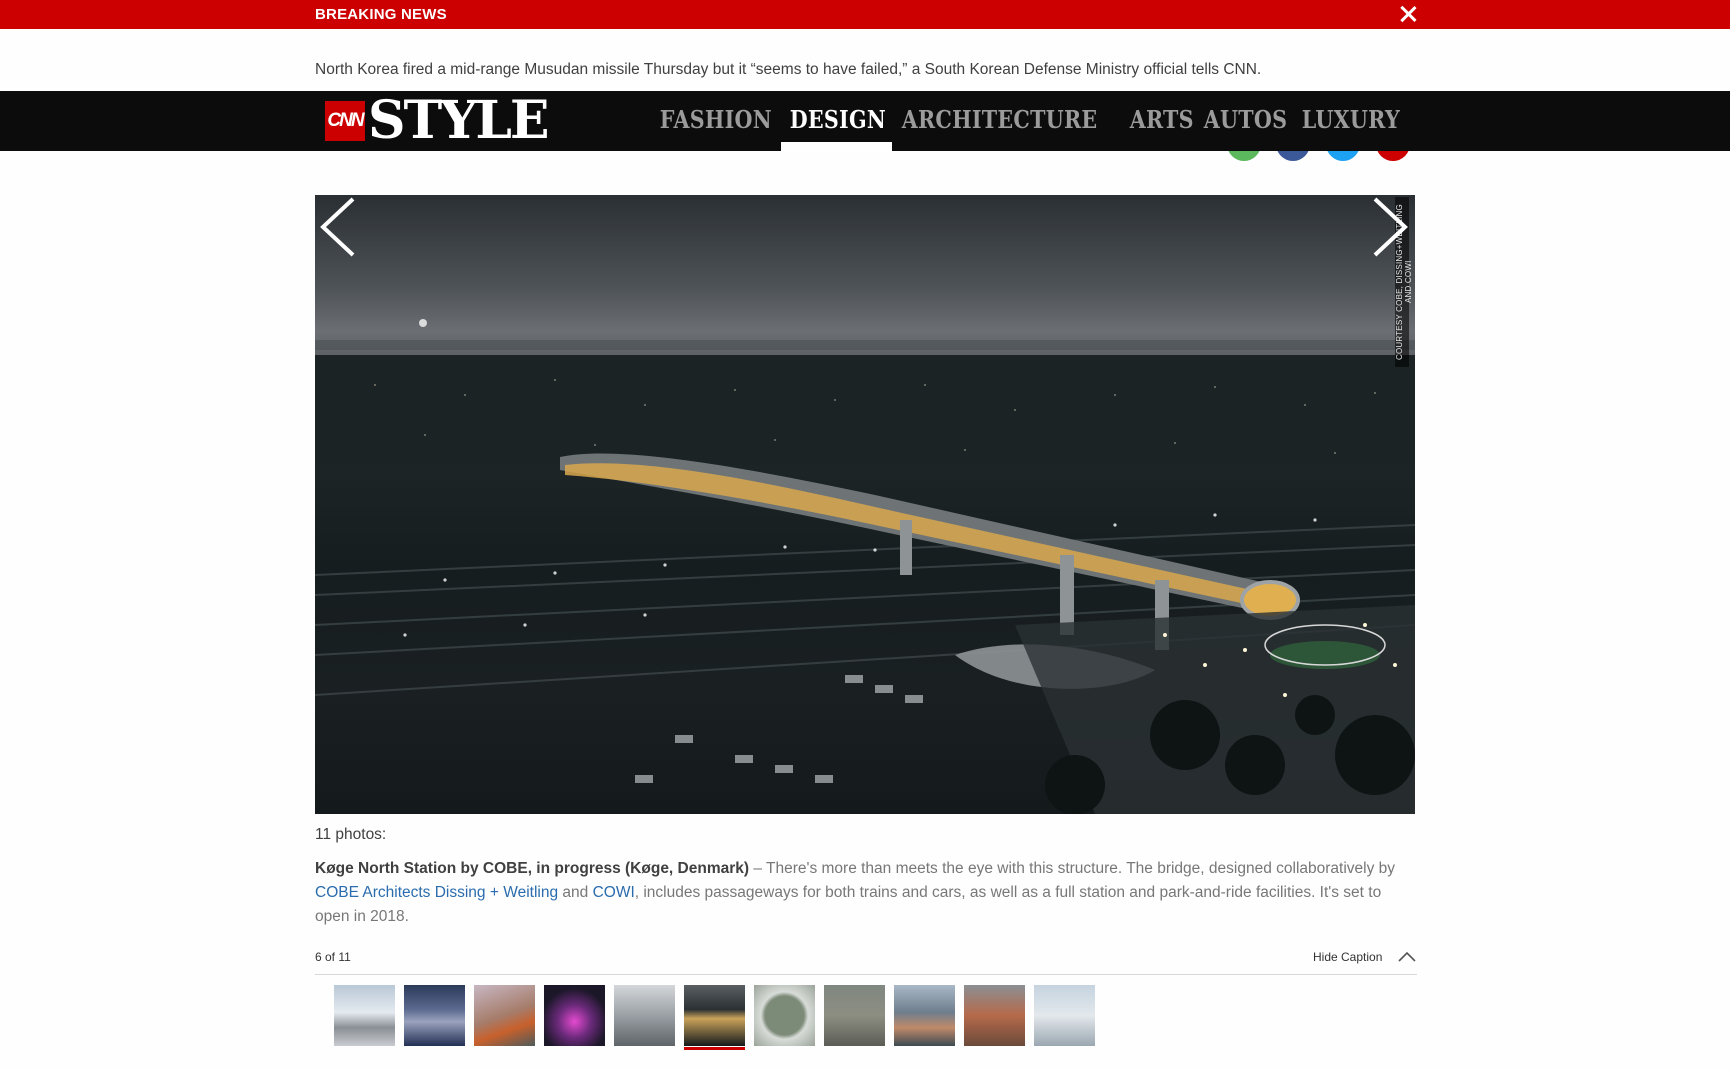 The width and height of the screenshot is (1730, 1070). I want to click on nav-item-arts: ARTS, so click(1162, 121).